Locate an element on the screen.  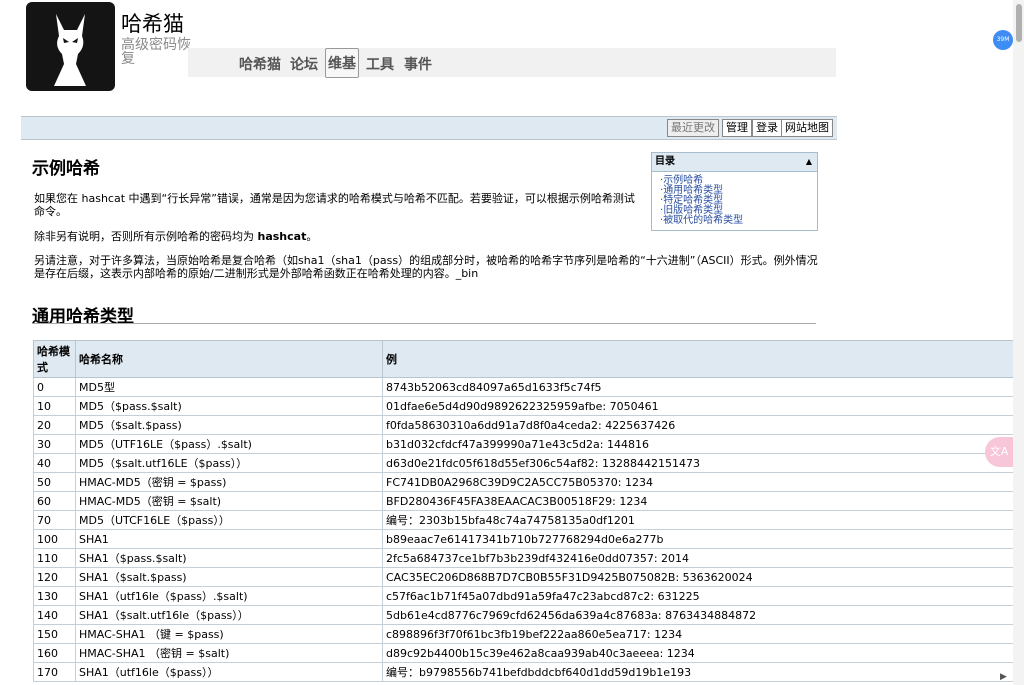
hash-name-cell: HMAC-SHA1 （密钥 = $salt) is located at coordinates (229, 653).